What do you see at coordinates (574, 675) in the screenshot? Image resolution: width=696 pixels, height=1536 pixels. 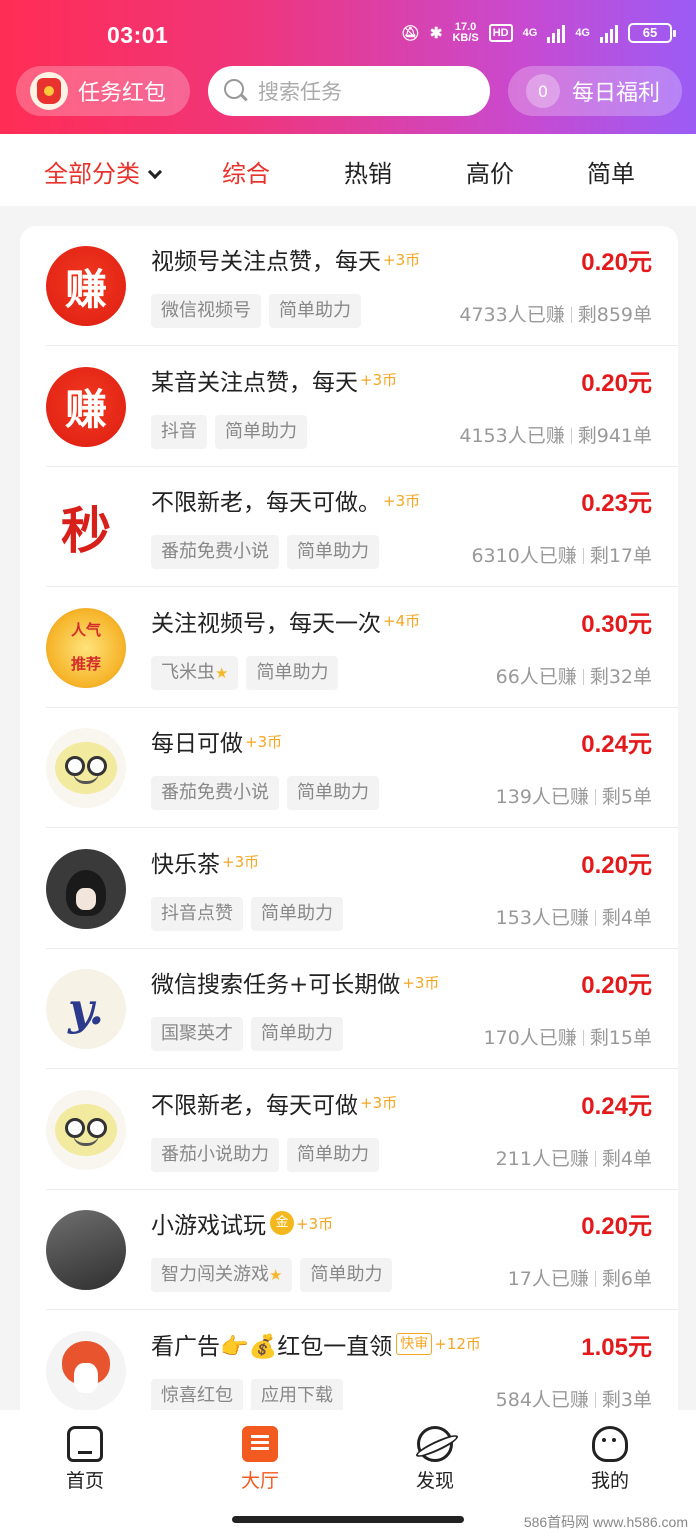 I see `task-stats: 66人已赚 剩32单` at bounding box center [574, 675].